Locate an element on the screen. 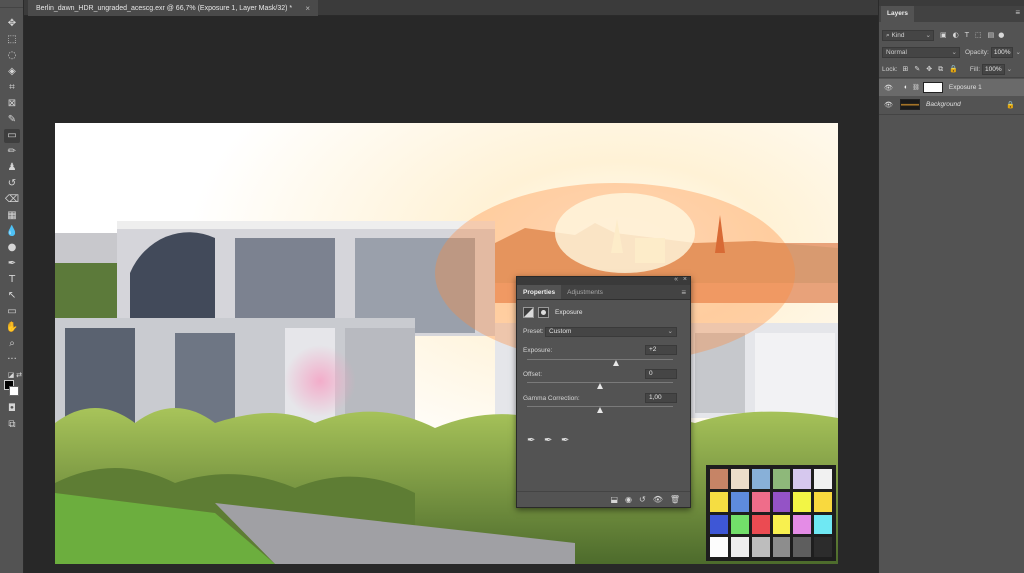  move-tool-icon: ✥ is located at coordinates (12, 24).